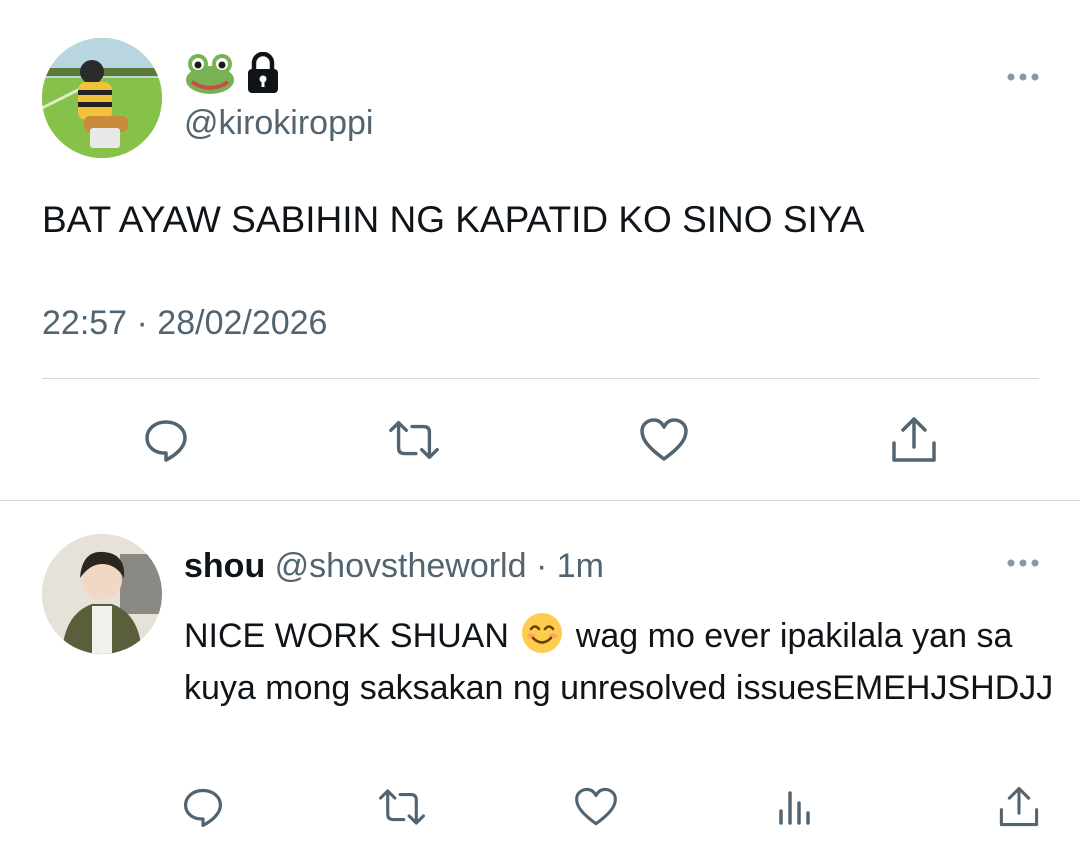 Image resolution: width=1080 pixels, height=858 pixels. Describe the element at coordinates (210, 74) in the screenshot. I see `frog-emoji` at that location.